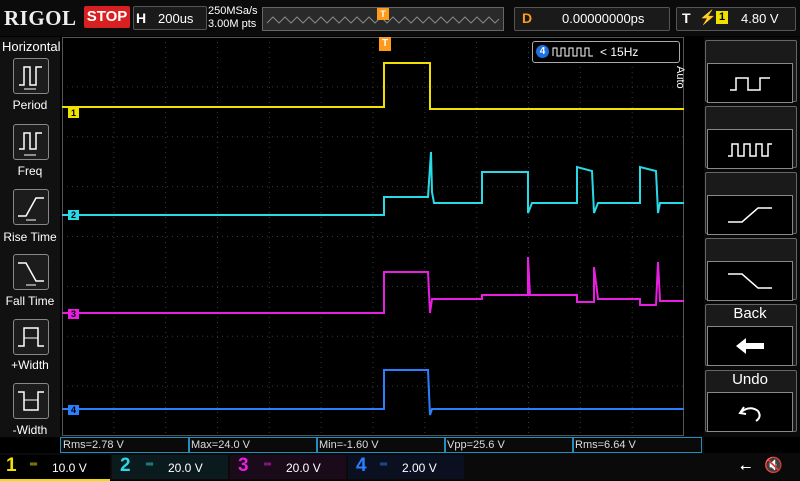  I want to click on channel-2-trace, so click(373, 183).